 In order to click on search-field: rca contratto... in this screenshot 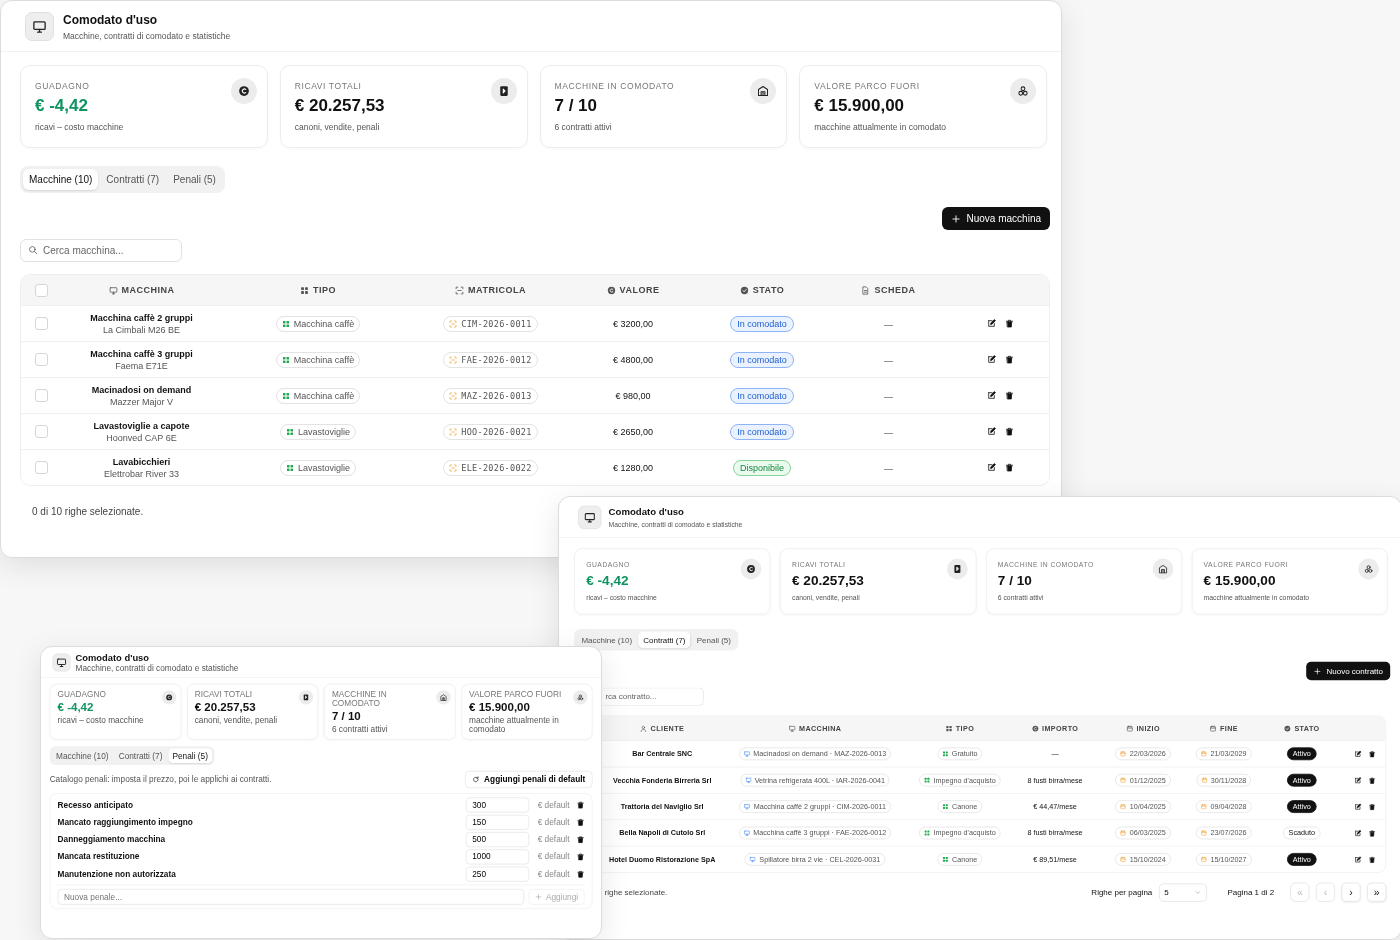, I will do `click(653, 696)`.